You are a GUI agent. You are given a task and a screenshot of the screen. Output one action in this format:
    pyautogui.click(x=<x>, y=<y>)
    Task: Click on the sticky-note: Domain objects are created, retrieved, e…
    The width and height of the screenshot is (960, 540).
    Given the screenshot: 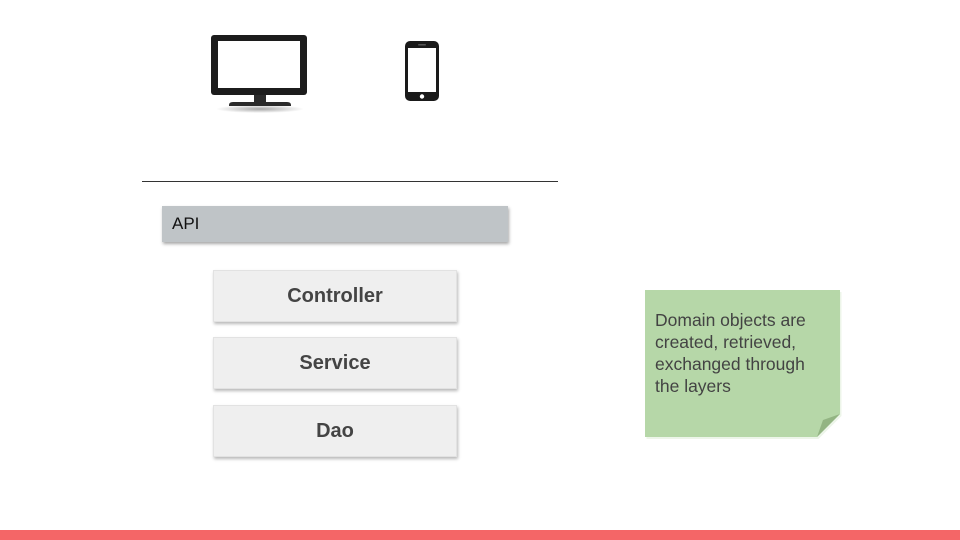 What is the action you would take?
    pyautogui.click(x=743, y=364)
    